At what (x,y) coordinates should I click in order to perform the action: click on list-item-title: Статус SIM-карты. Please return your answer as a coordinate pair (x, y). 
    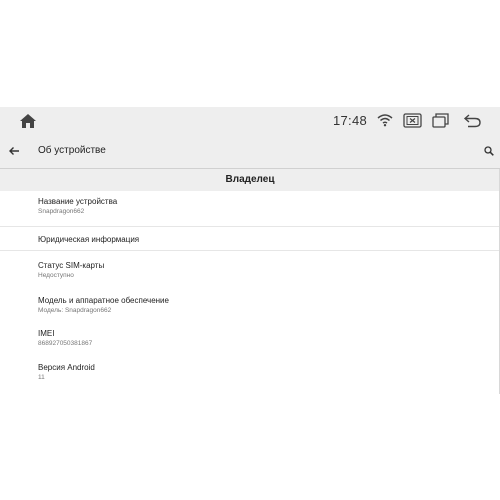
    Looking at the image, I should click on (71, 265).